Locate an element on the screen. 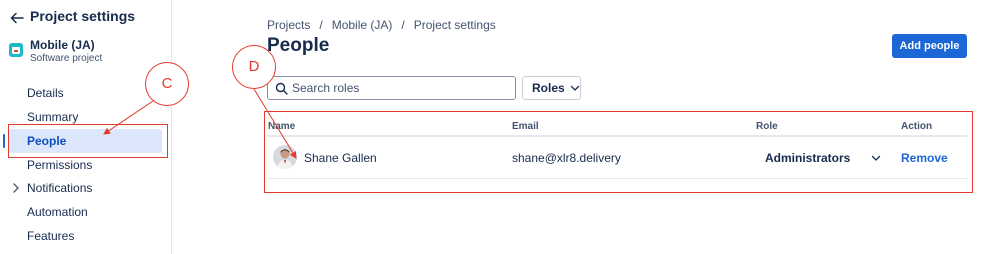 The image size is (999, 254). page-title: People is located at coordinates (298, 45).